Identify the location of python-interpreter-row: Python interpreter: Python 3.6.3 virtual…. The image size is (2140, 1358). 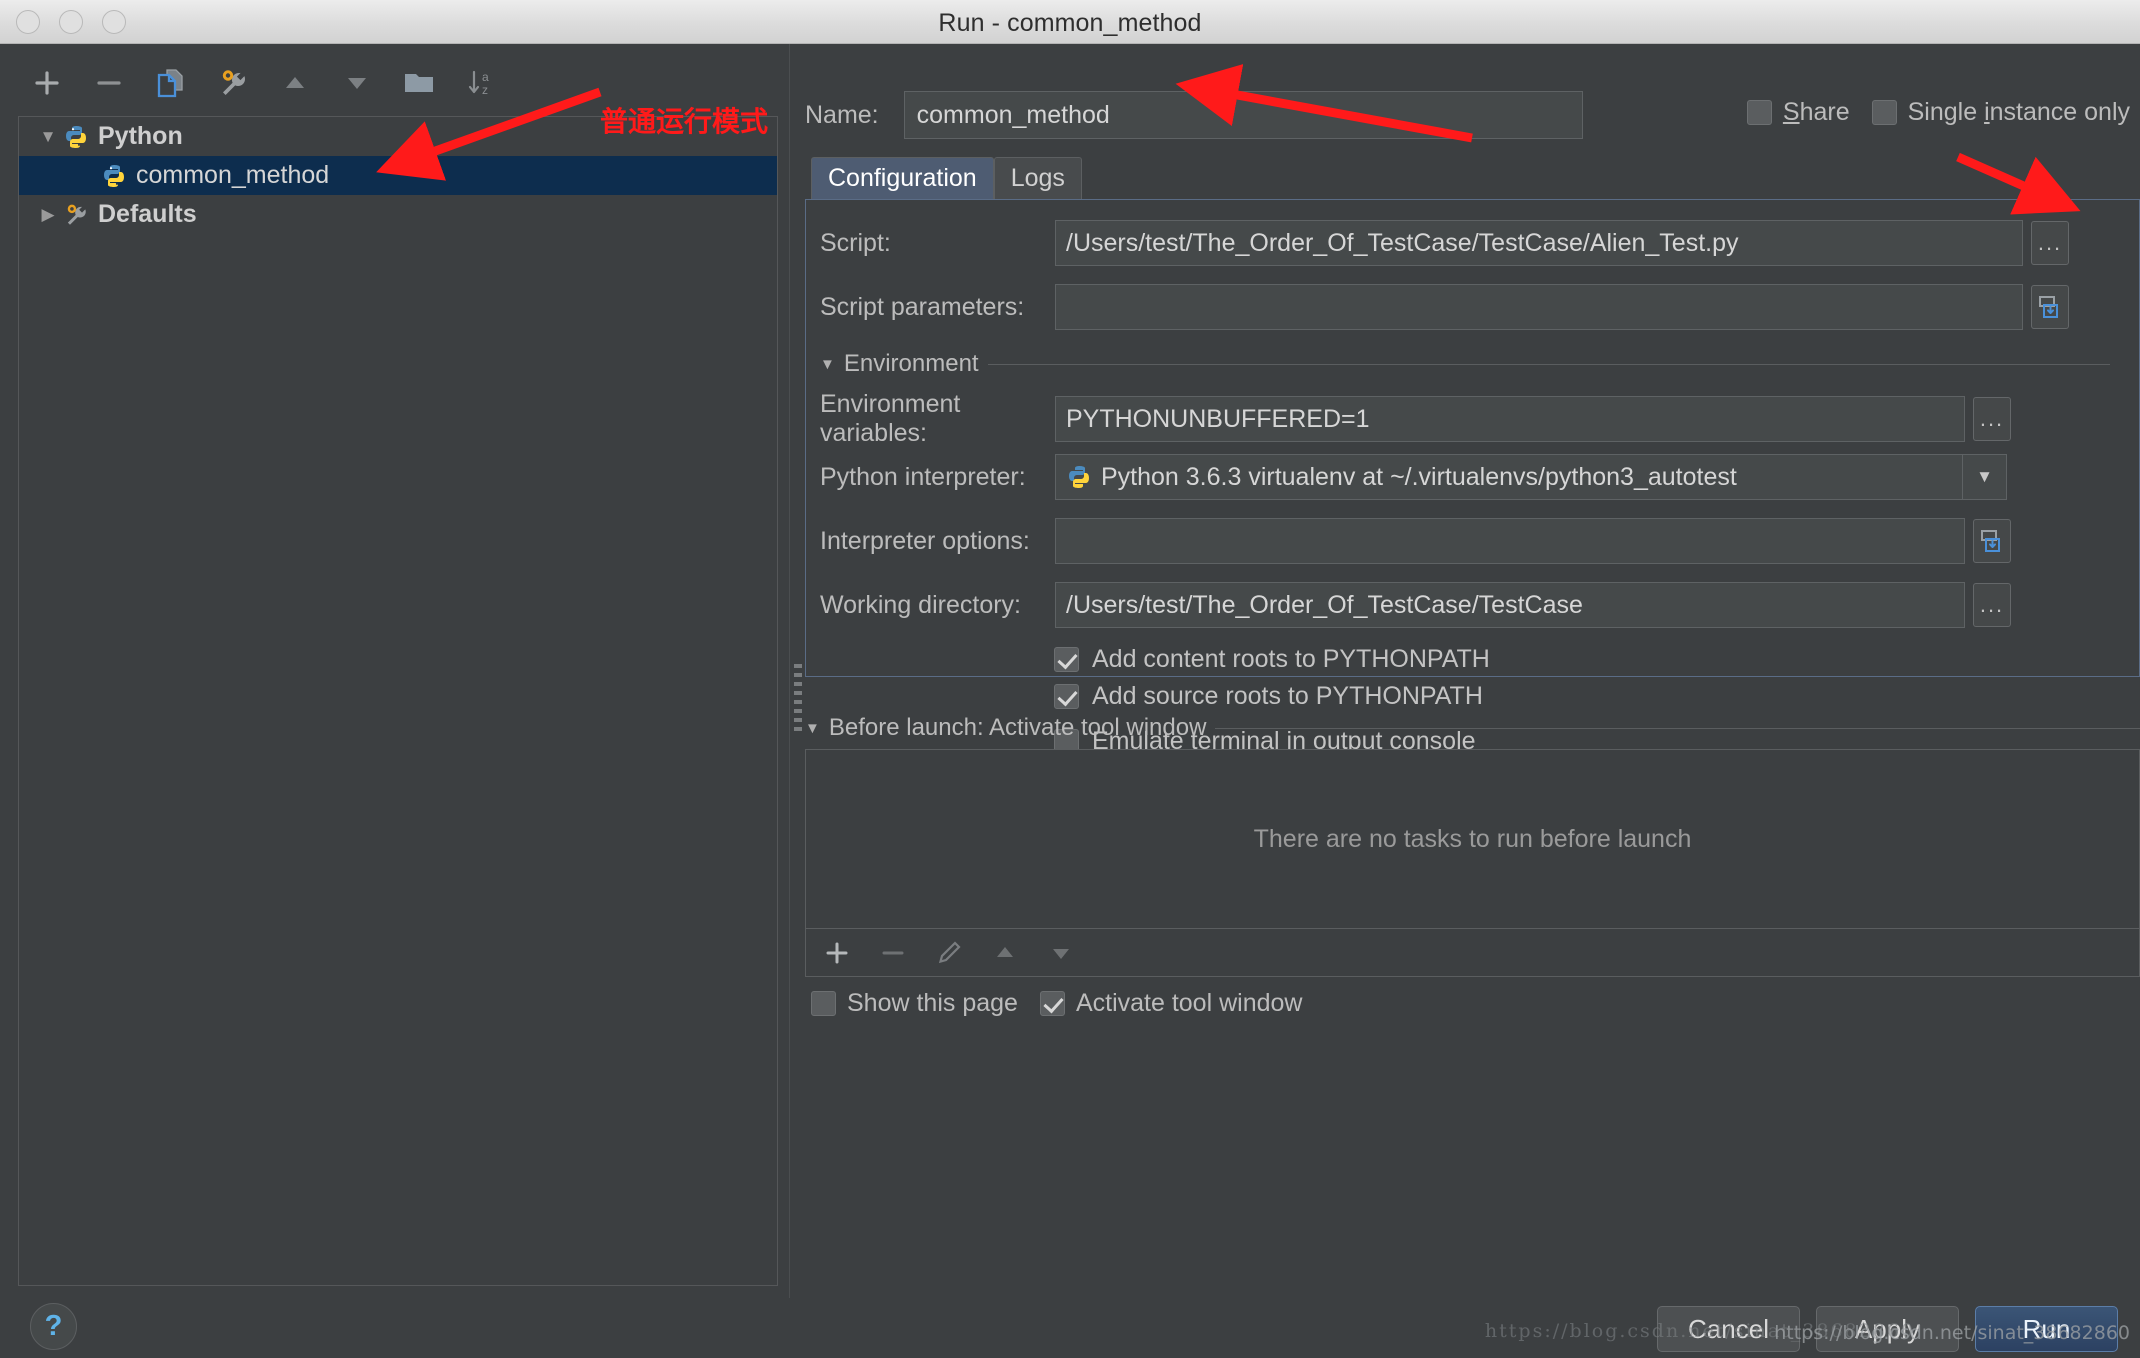
(1413, 477).